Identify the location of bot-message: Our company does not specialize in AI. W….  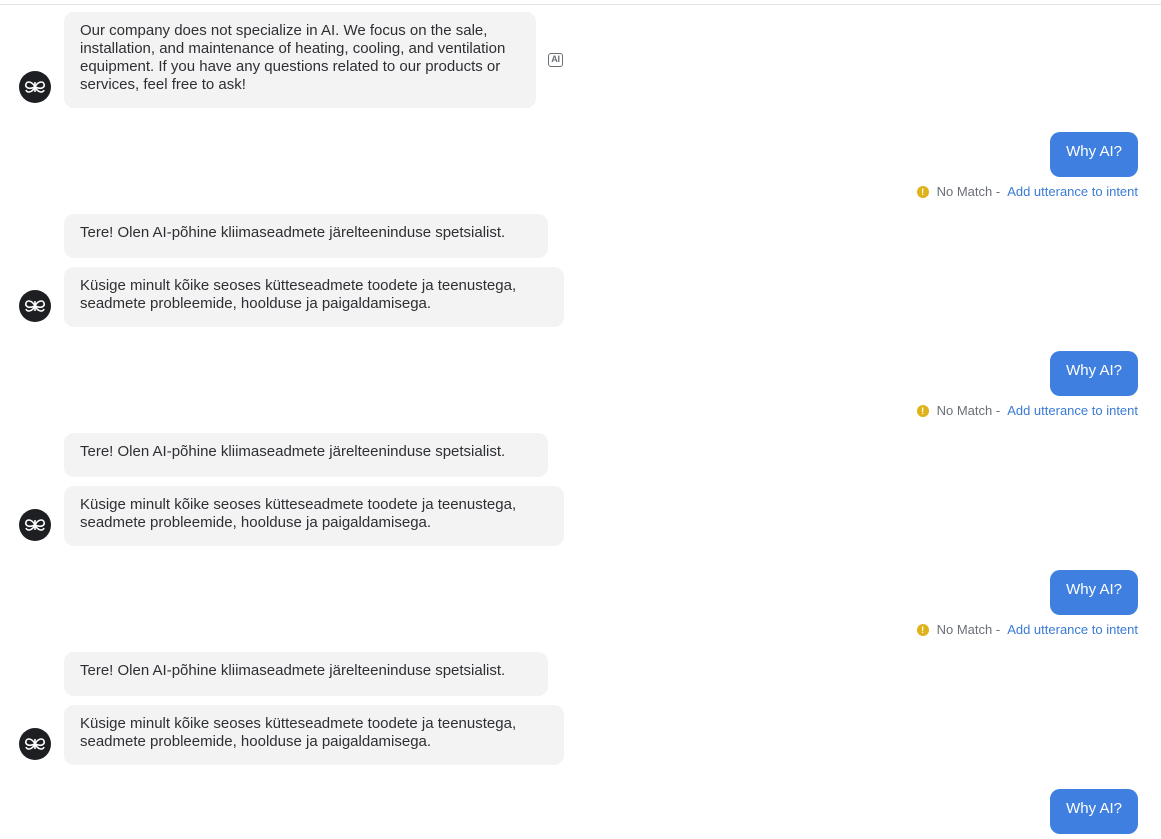
(300, 60).